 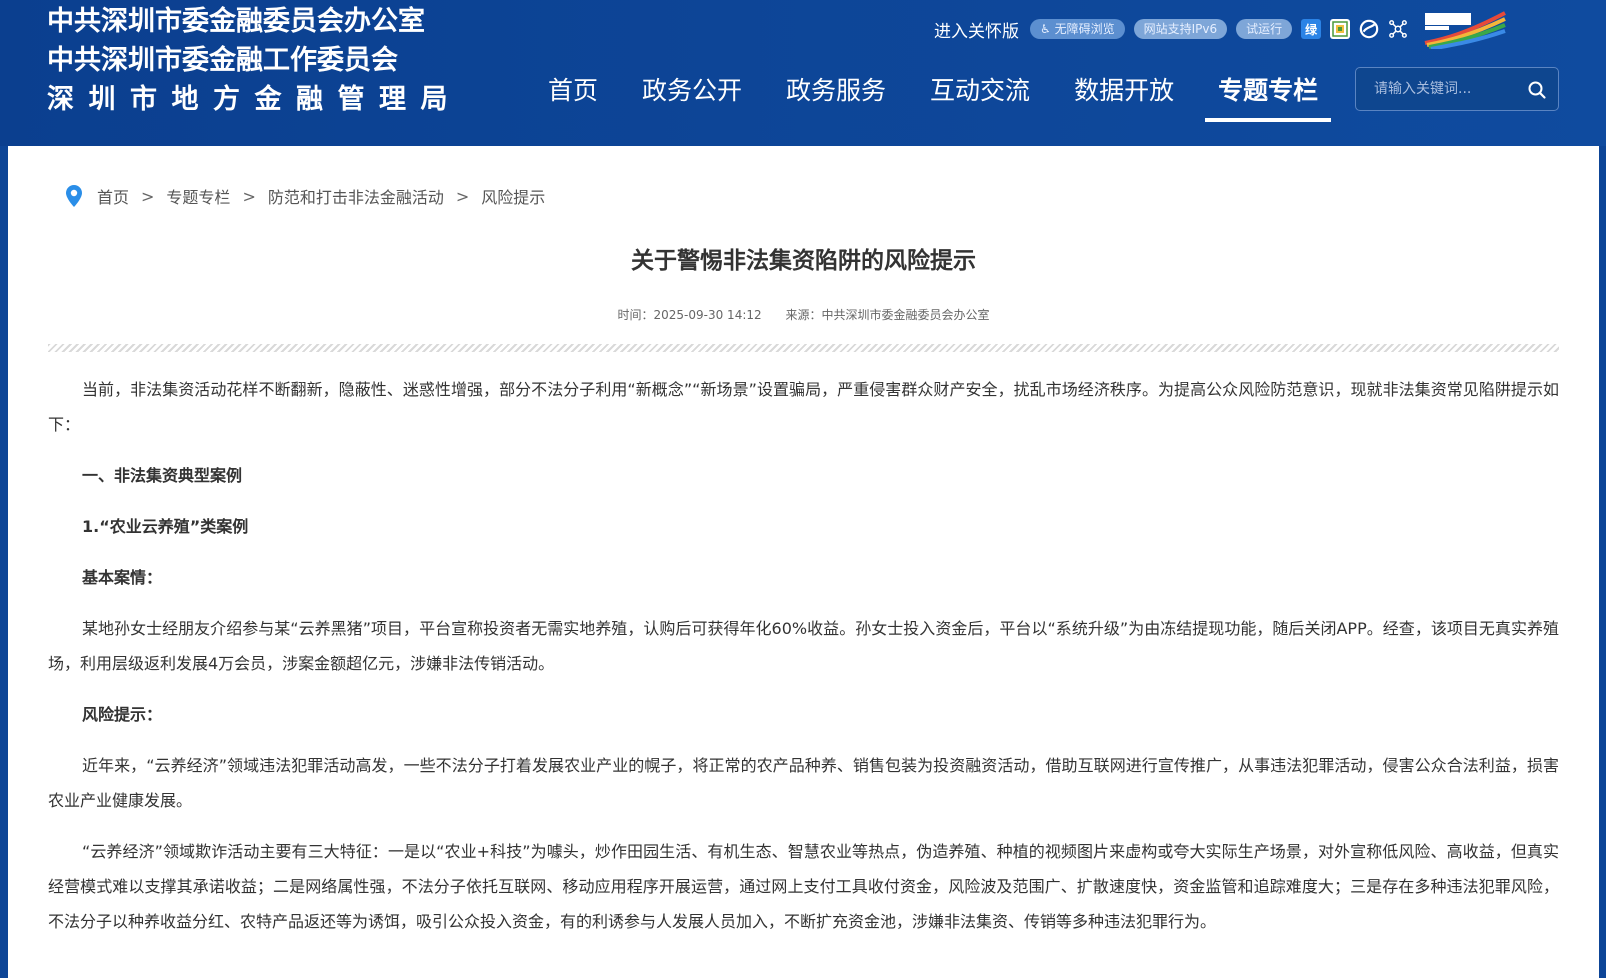 I want to click on article-subheading: 风险提示：, so click(x=122, y=714).